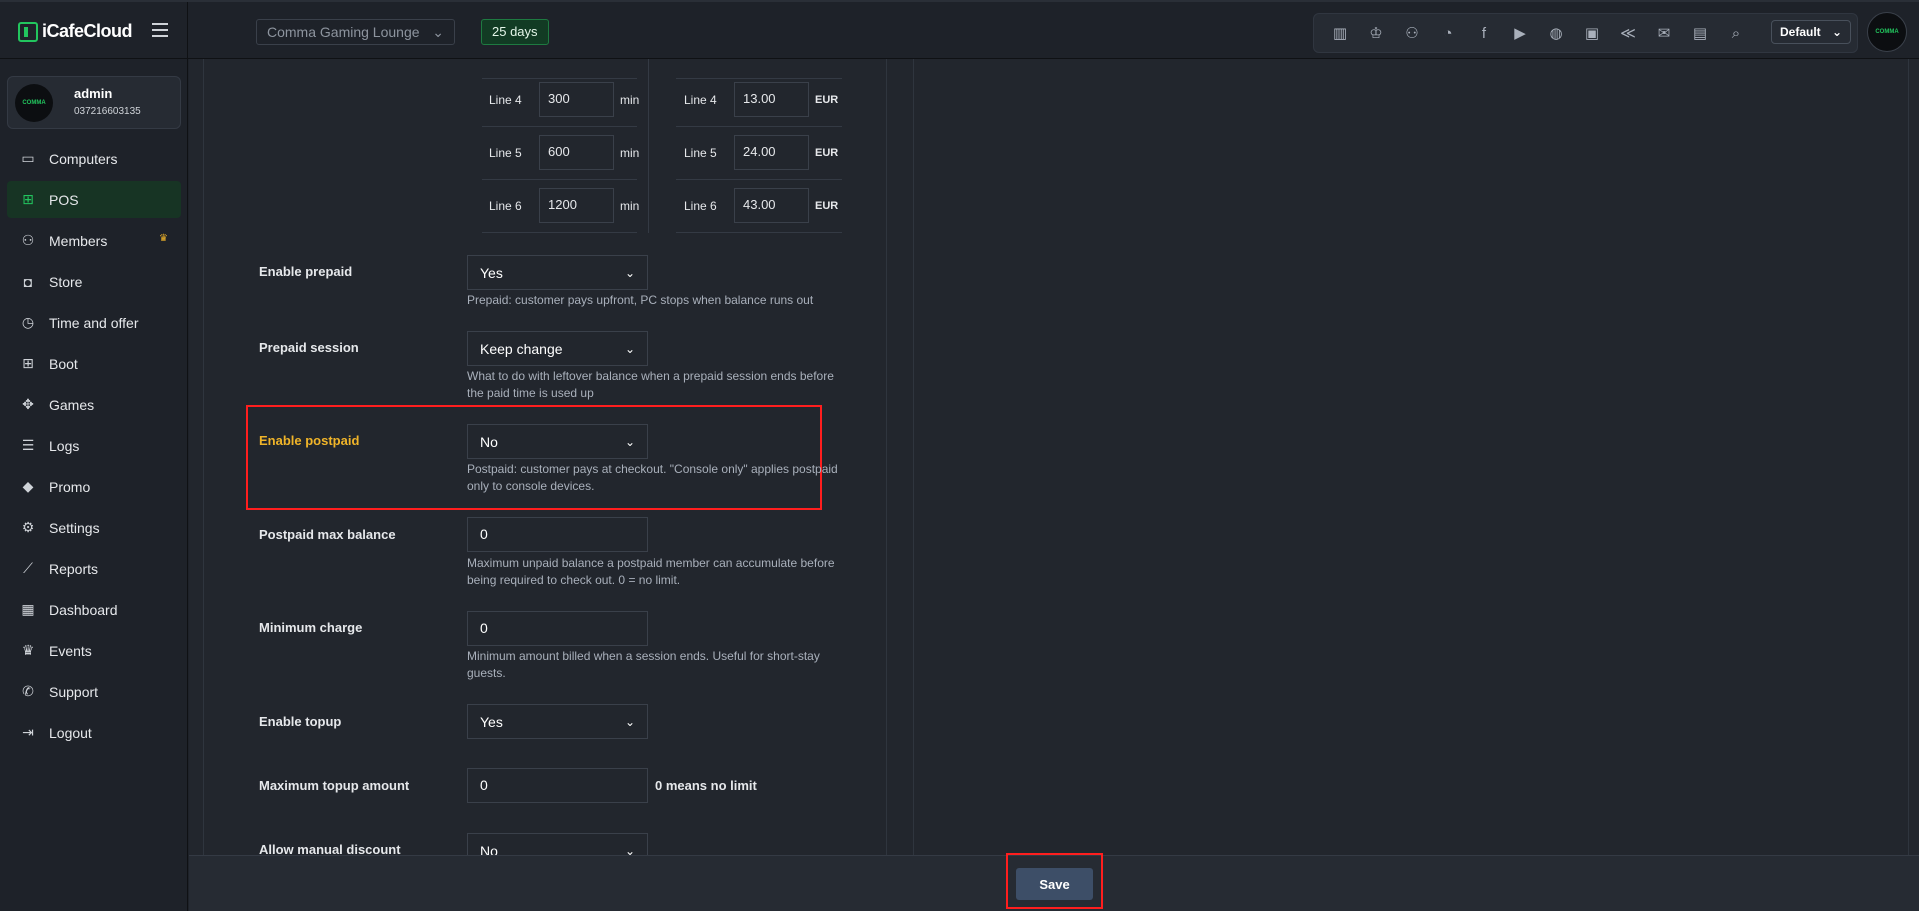 This screenshot has height=911, width=1919. I want to click on sidebar-item-promo: ◆ Promo, so click(94, 486).